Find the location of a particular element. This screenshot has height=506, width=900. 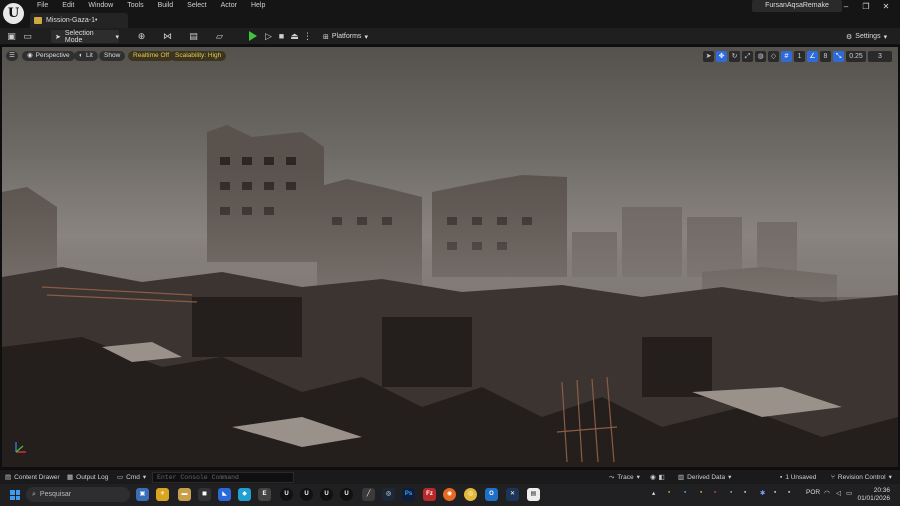

grid-snap-icon: # is located at coordinates (786, 56).